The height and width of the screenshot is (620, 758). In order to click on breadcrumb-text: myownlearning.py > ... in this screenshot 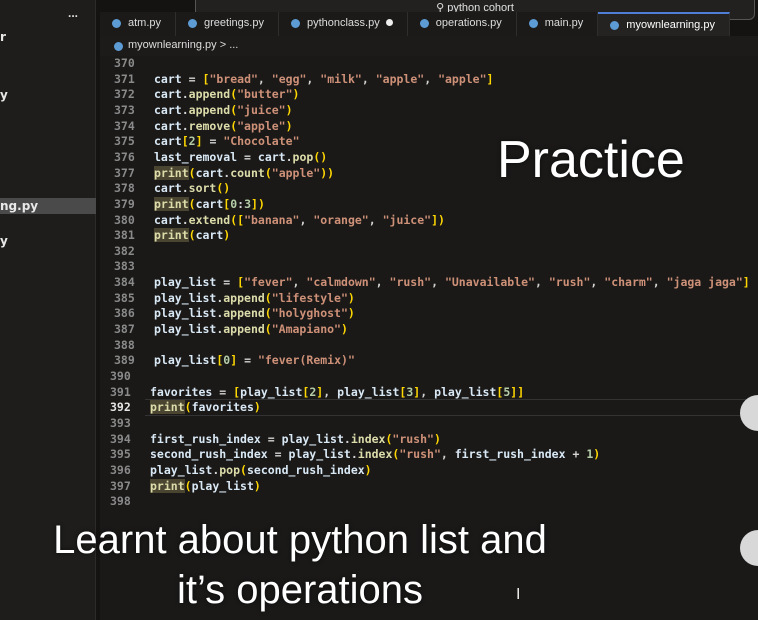, I will do `click(183, 45)`.